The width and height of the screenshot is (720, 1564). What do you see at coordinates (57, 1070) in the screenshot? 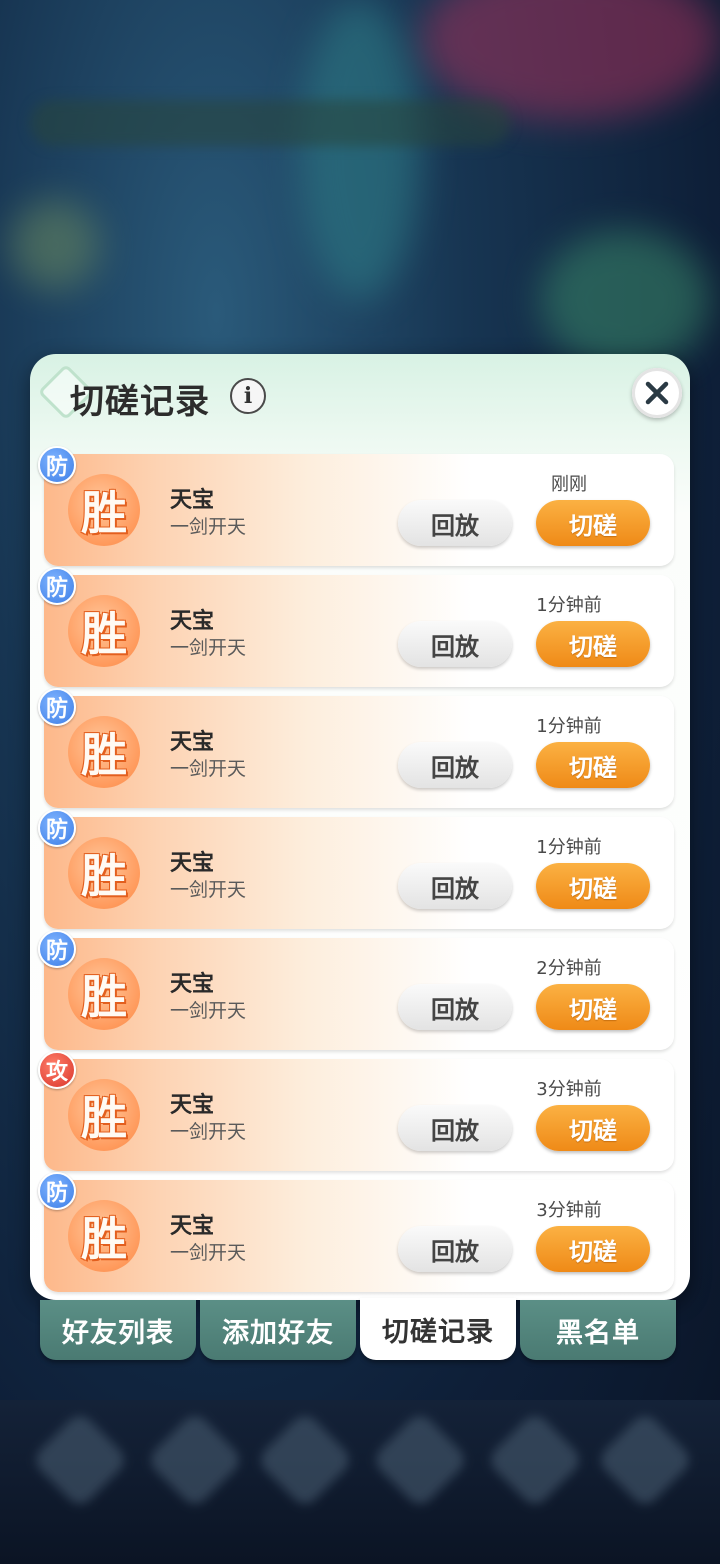
I see `attack-badge: 攻` at bounding box center [57, 1070].